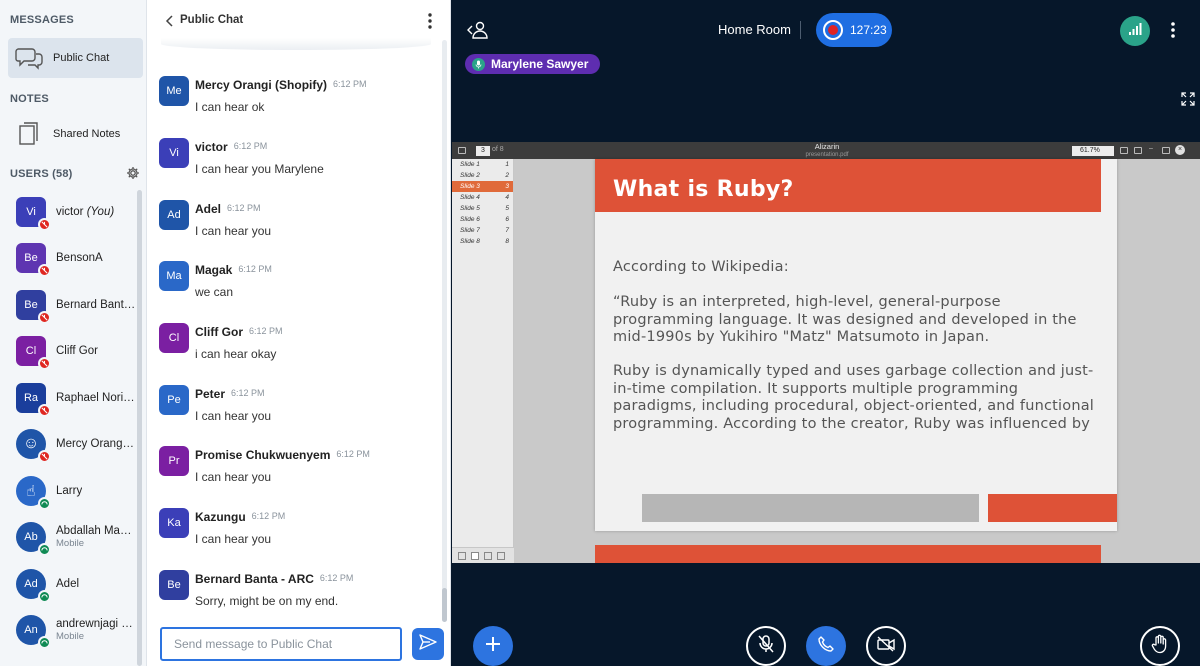  I want to click on menu-icon, so click(1138, 150).